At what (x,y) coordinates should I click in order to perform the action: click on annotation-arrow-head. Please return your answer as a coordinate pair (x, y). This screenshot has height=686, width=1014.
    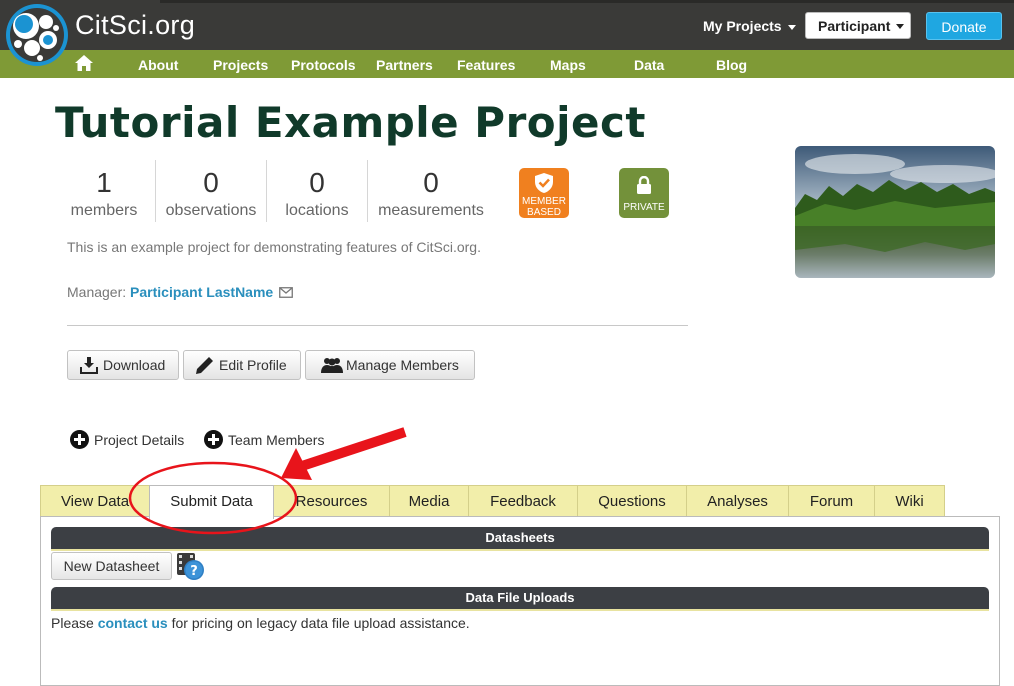
    Looking at the image, I should click on (296, 464).